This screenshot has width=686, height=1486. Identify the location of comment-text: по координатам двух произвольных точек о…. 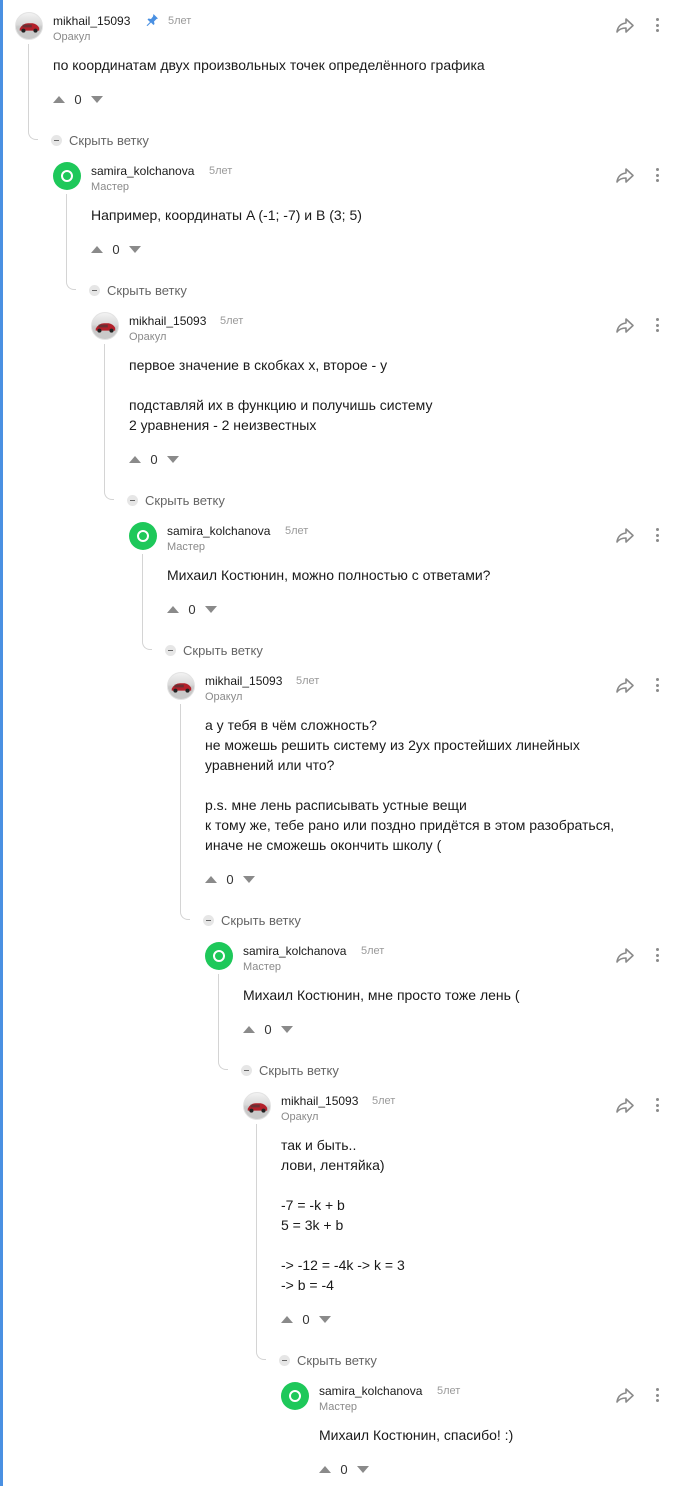
(269, 65).